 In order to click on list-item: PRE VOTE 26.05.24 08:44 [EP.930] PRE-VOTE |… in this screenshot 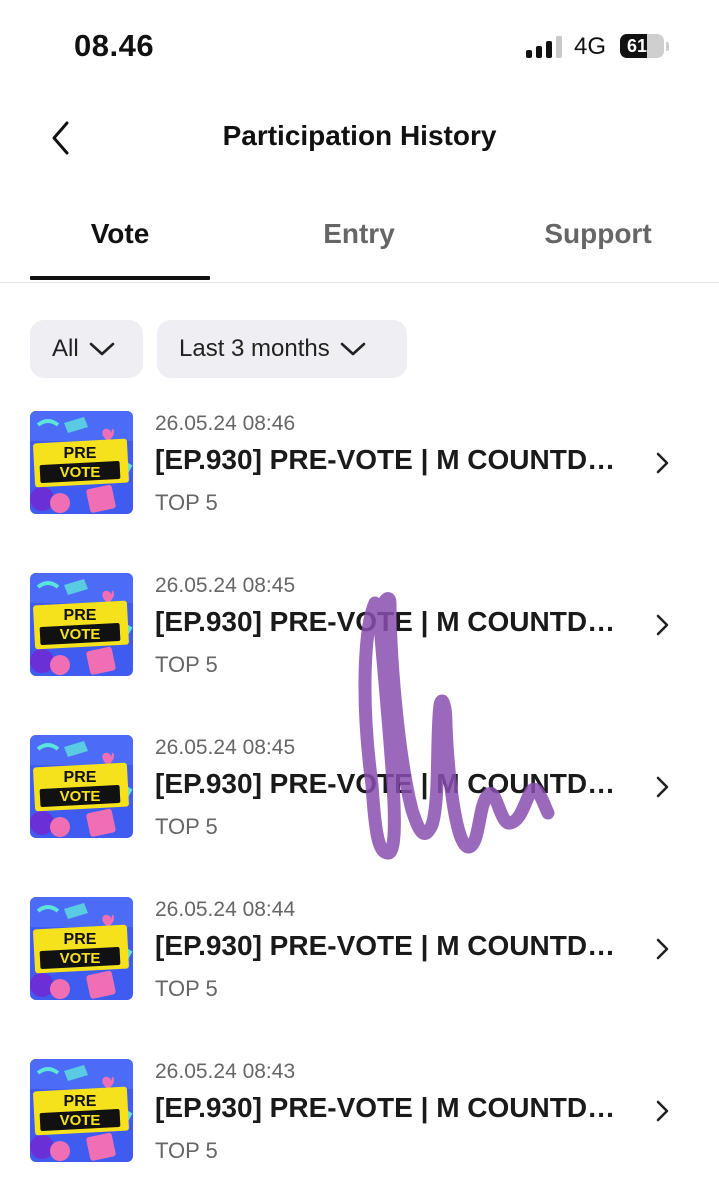, I will do `click(359, 951)`.